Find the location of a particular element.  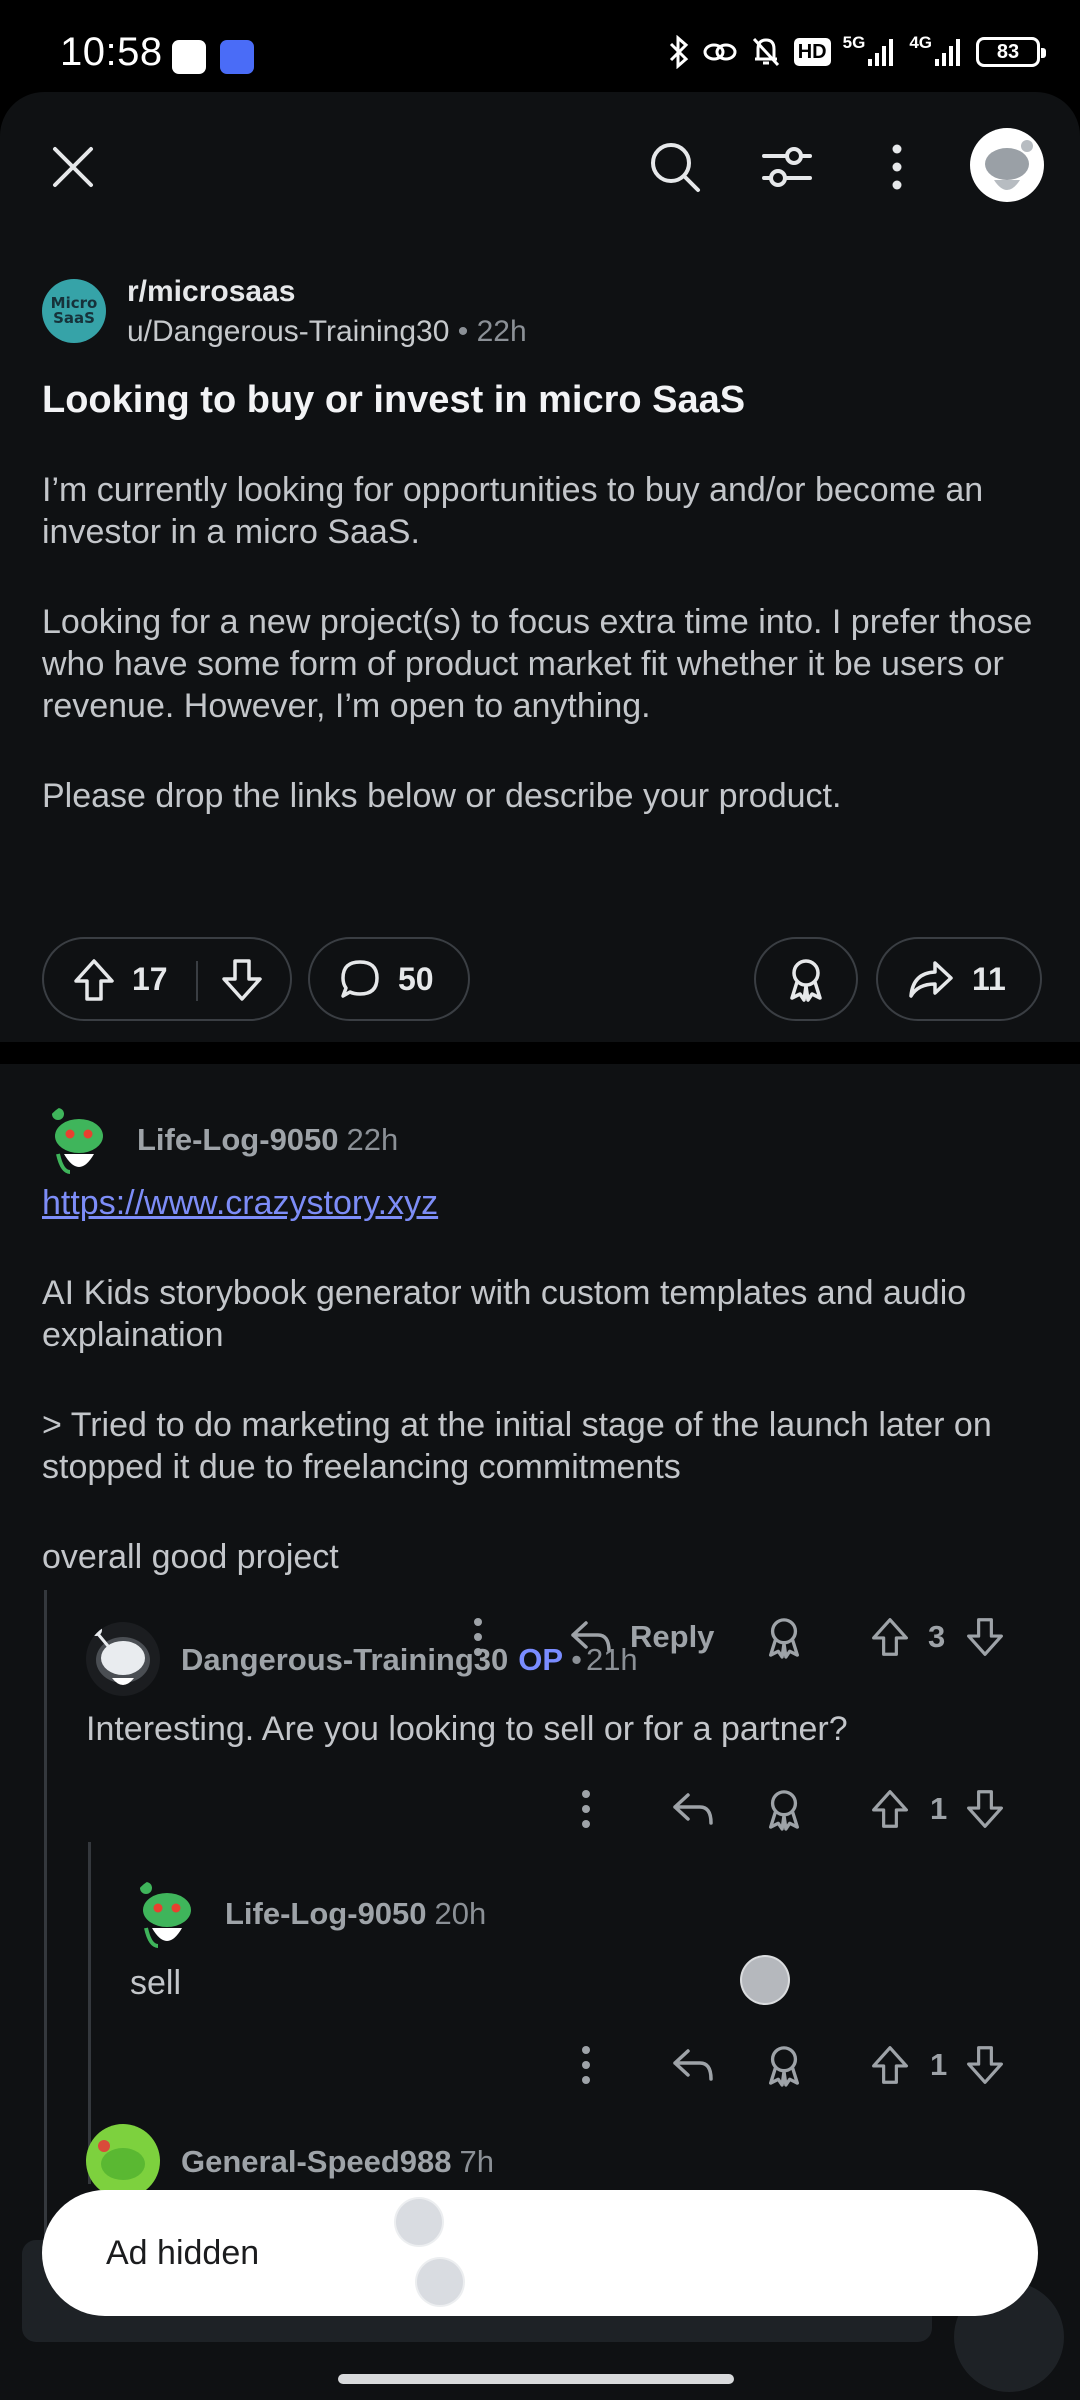

sort-filter-icon is located at coordinates (787, 167).